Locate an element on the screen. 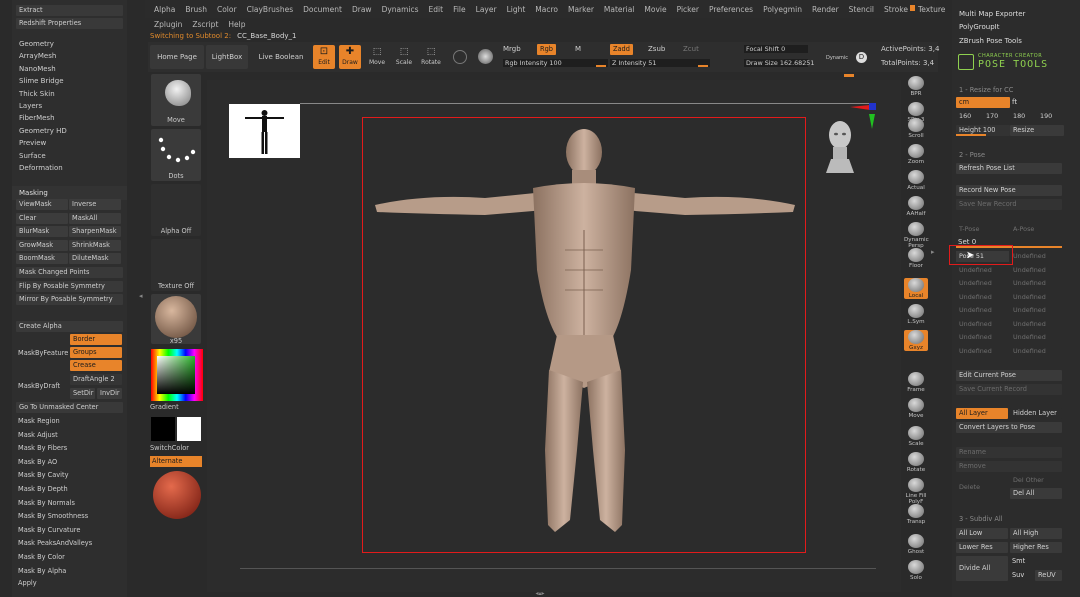  scale-mode-button: ⬚ Scale is located at coordinates (404, 57).